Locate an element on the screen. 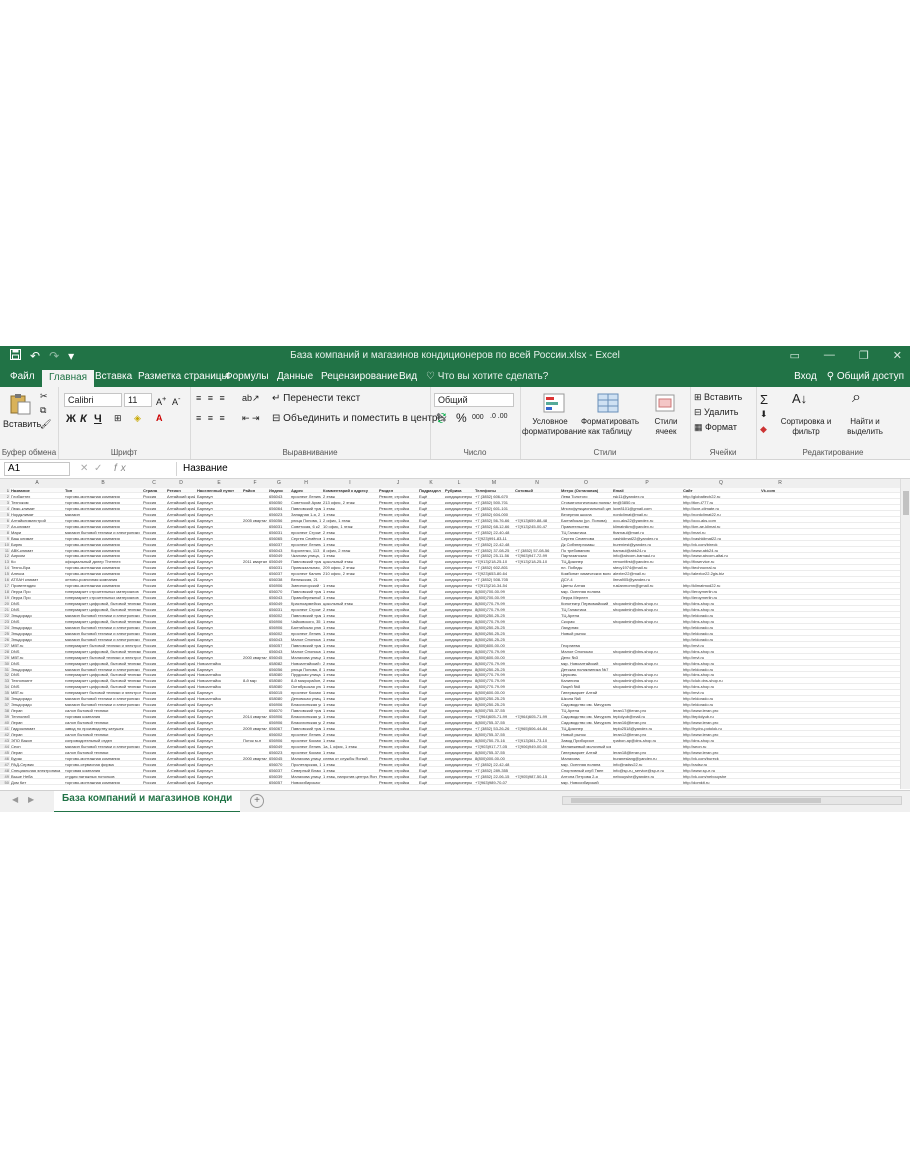  table-cell: слева от службы Ясный is located at coordinates (350, 758).